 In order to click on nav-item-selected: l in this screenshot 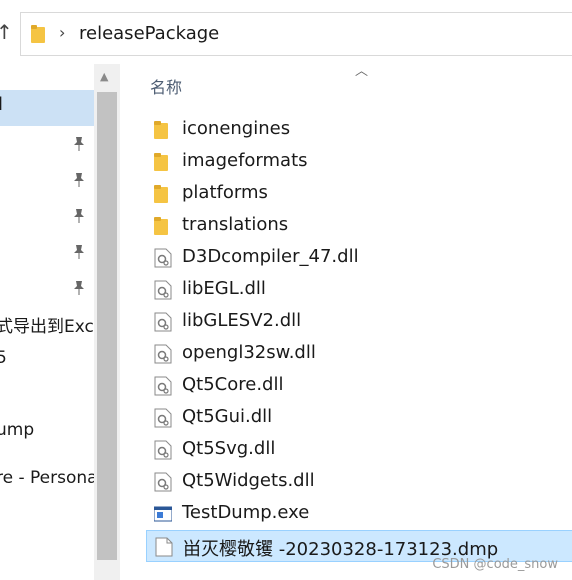, I will do `click(47, 108)`.